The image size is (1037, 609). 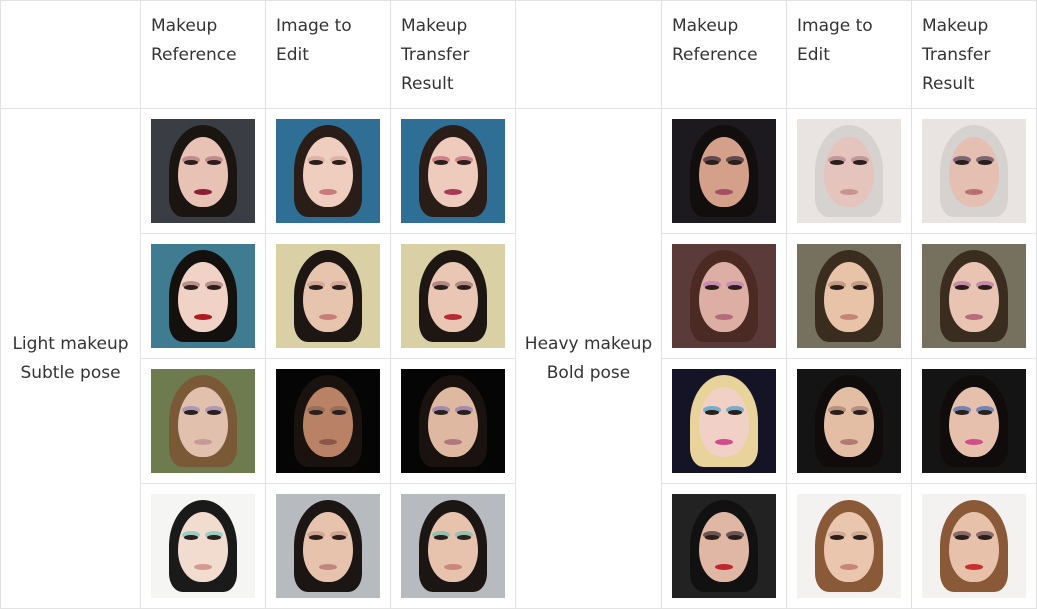 I want to click on corner-cell-left, so click(x=70, y=54).